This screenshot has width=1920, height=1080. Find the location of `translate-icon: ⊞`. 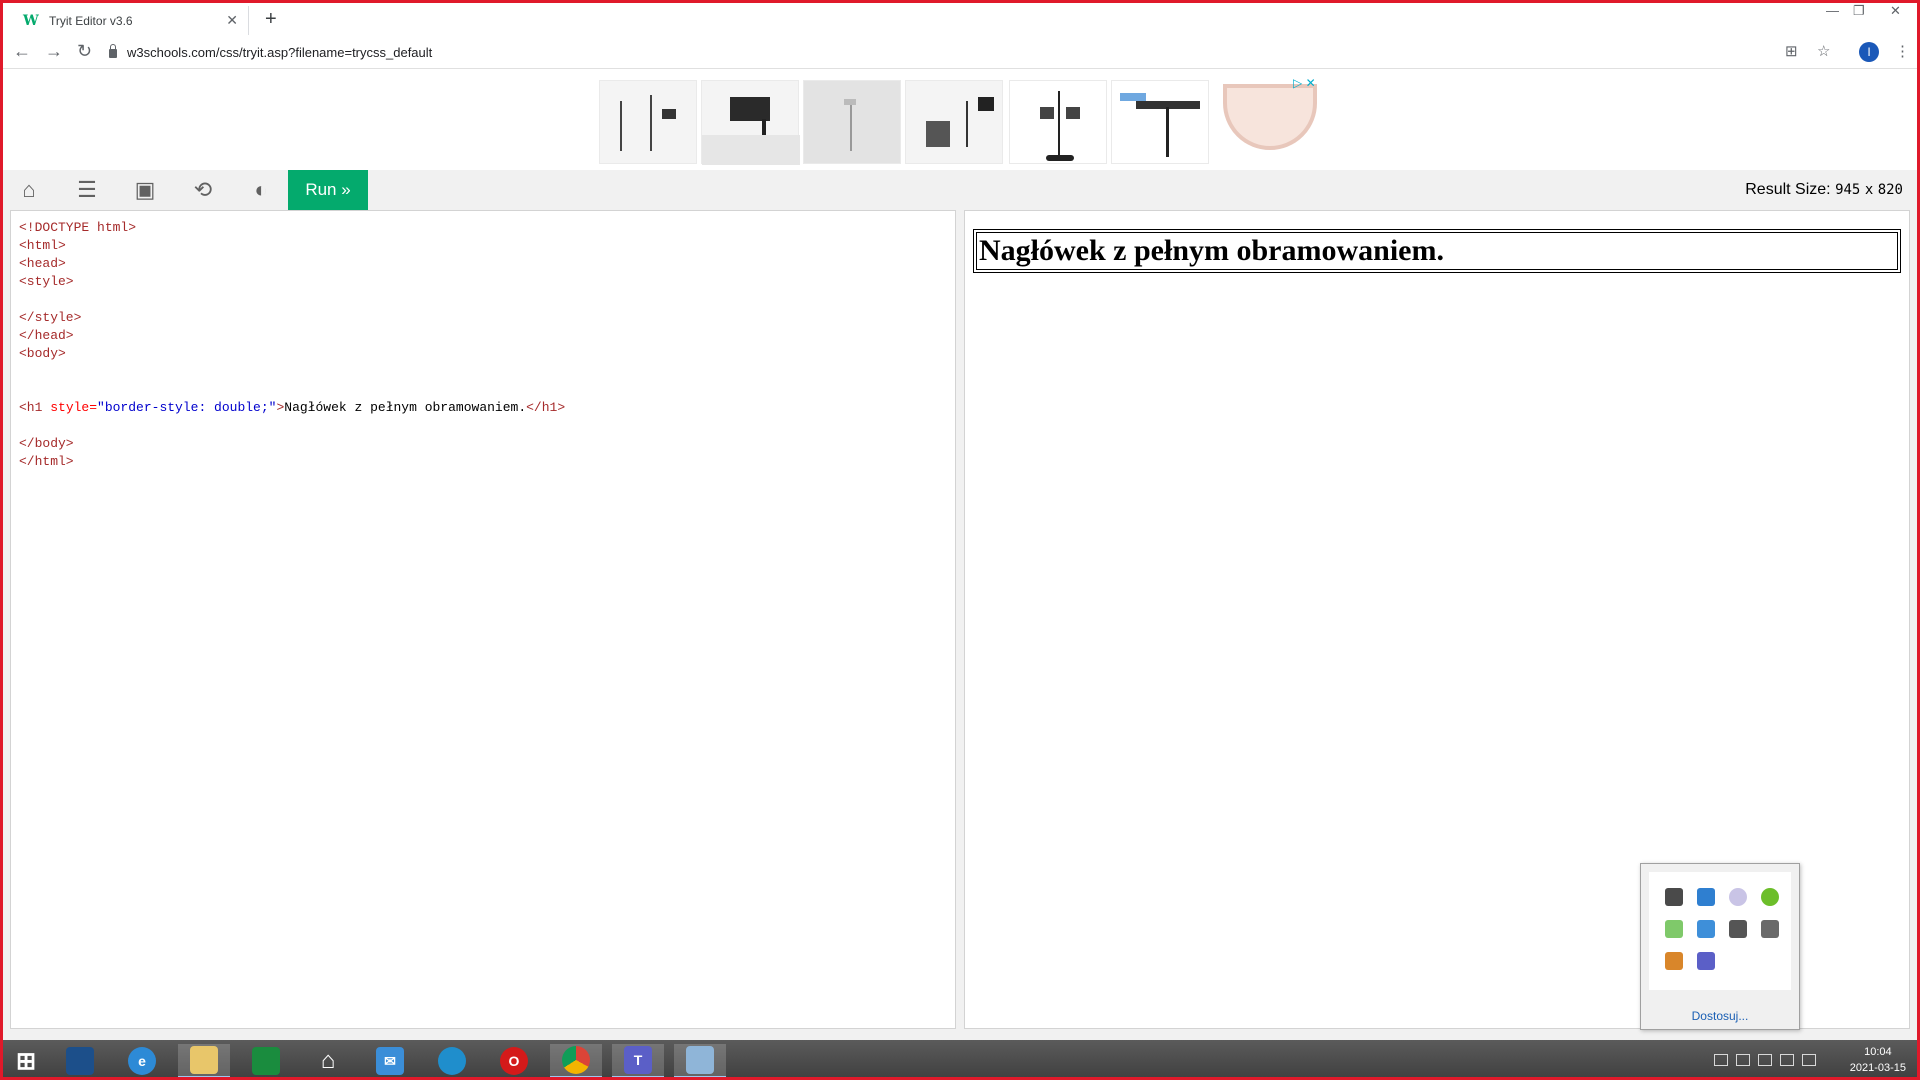

translate-icon: ⊞ is located at coordinates (1791, 51).